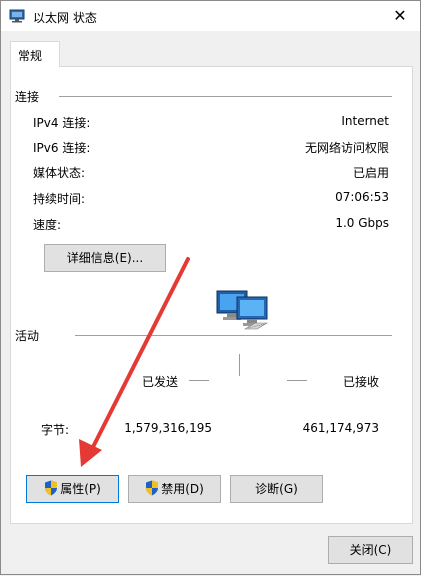 The image size is (421, 576). I want to click on properties-button: 属性(P), so click(72, 489).